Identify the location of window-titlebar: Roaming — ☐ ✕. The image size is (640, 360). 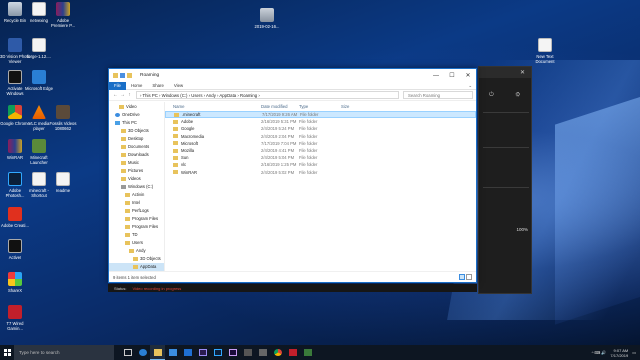
(292, 75).